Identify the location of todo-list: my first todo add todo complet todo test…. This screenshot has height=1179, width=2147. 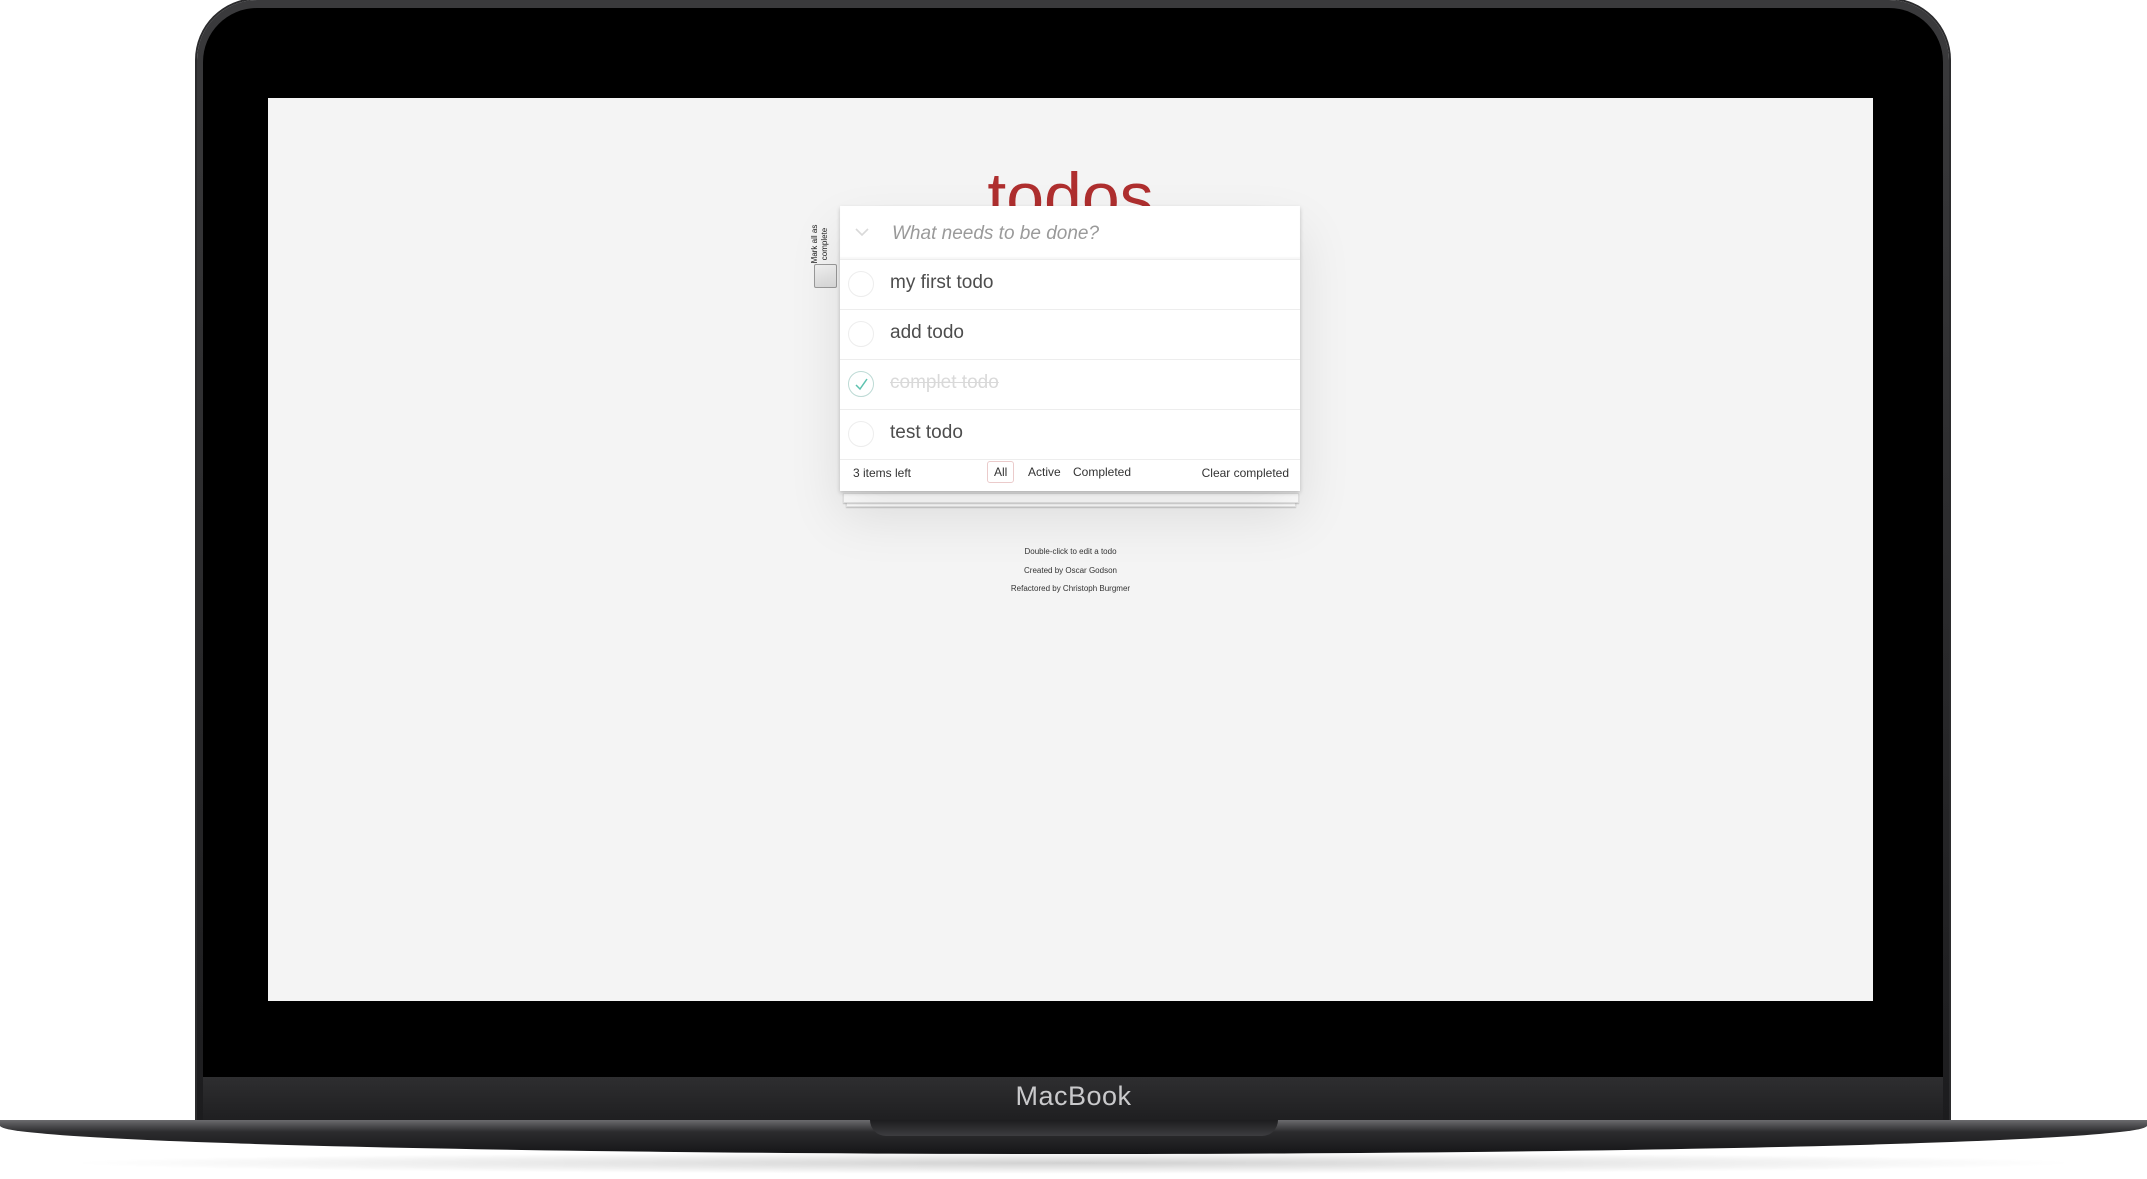
(1070, 360).